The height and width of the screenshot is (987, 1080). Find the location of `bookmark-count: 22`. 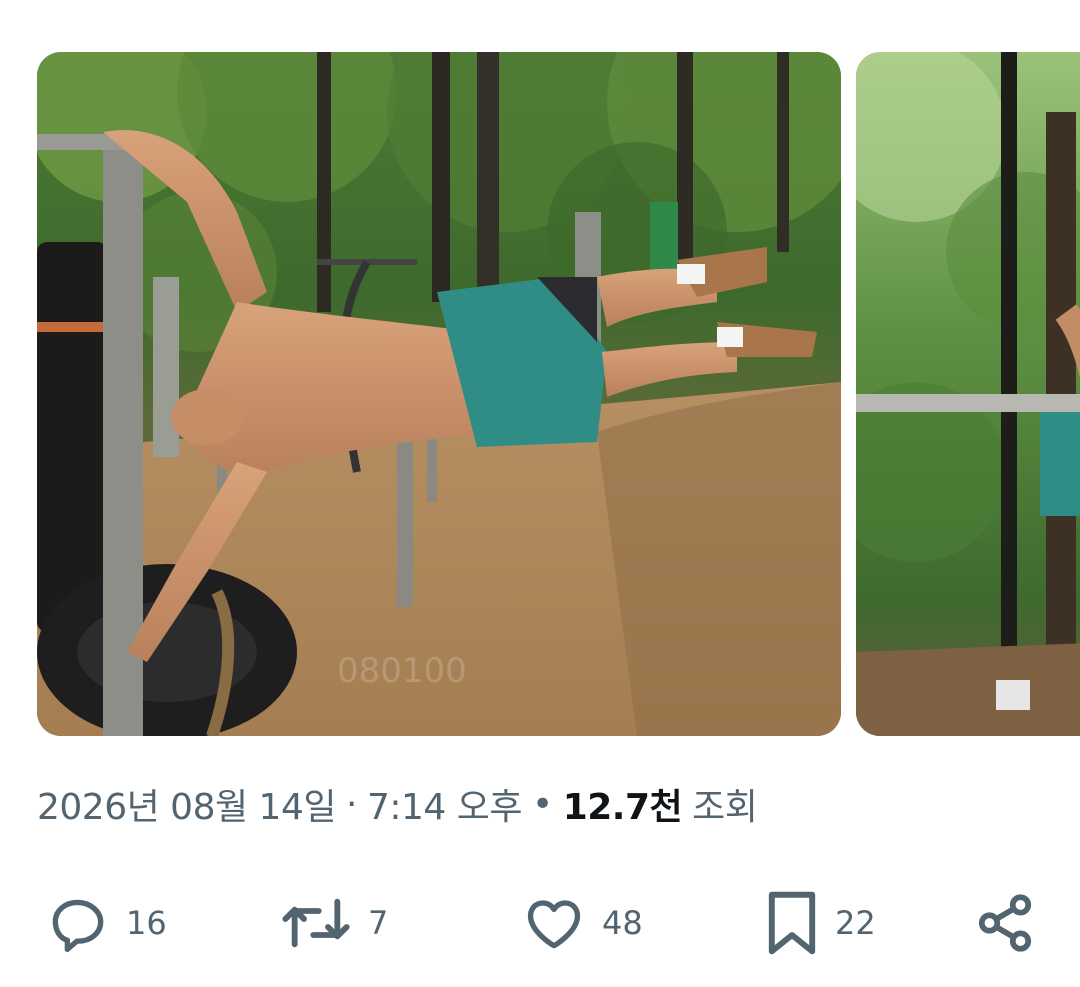

bookmark-count: 22 is located at coordinates (855, 923).